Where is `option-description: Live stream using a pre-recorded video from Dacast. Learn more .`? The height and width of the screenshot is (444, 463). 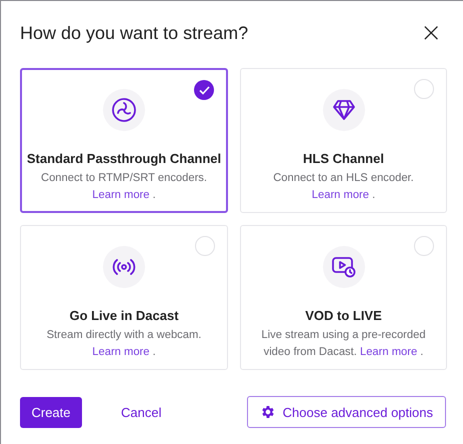
option-description: Live stream using a pre-recorded video from Dacast. Learn more . is located at coordinates (343, 344).